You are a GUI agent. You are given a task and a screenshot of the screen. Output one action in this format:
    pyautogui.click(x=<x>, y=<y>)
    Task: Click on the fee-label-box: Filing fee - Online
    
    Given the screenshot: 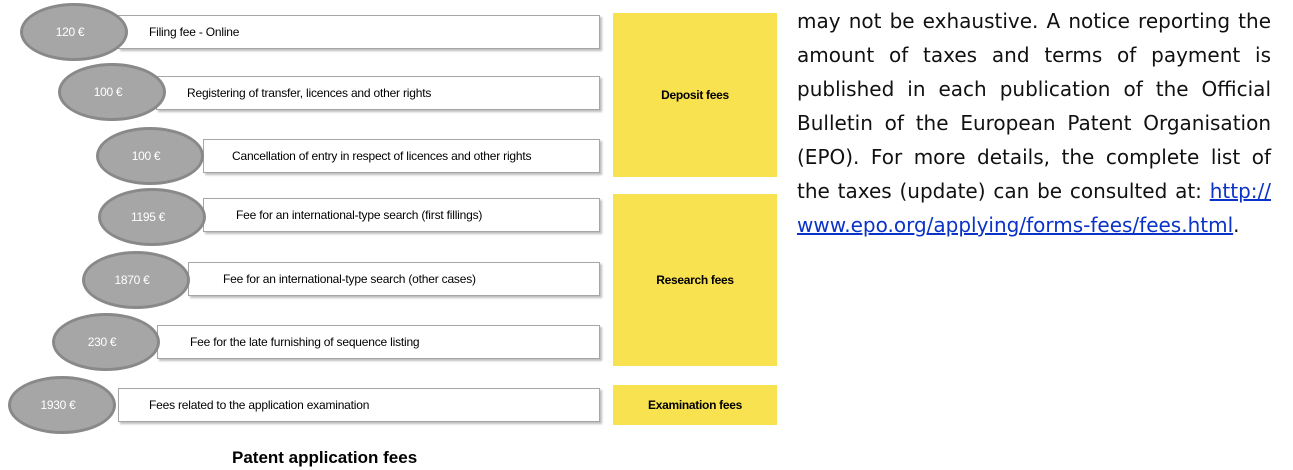 What is the action you would take?
    pyautogui.click(x=359, y=32)
    